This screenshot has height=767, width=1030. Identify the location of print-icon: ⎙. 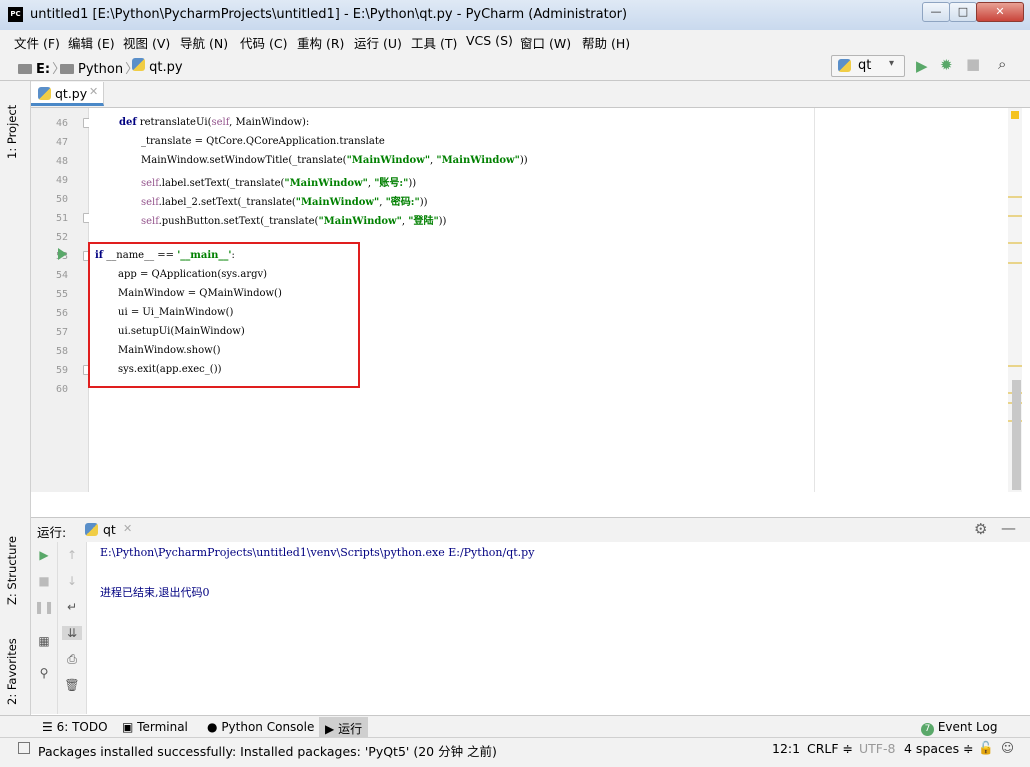
(72, 659).